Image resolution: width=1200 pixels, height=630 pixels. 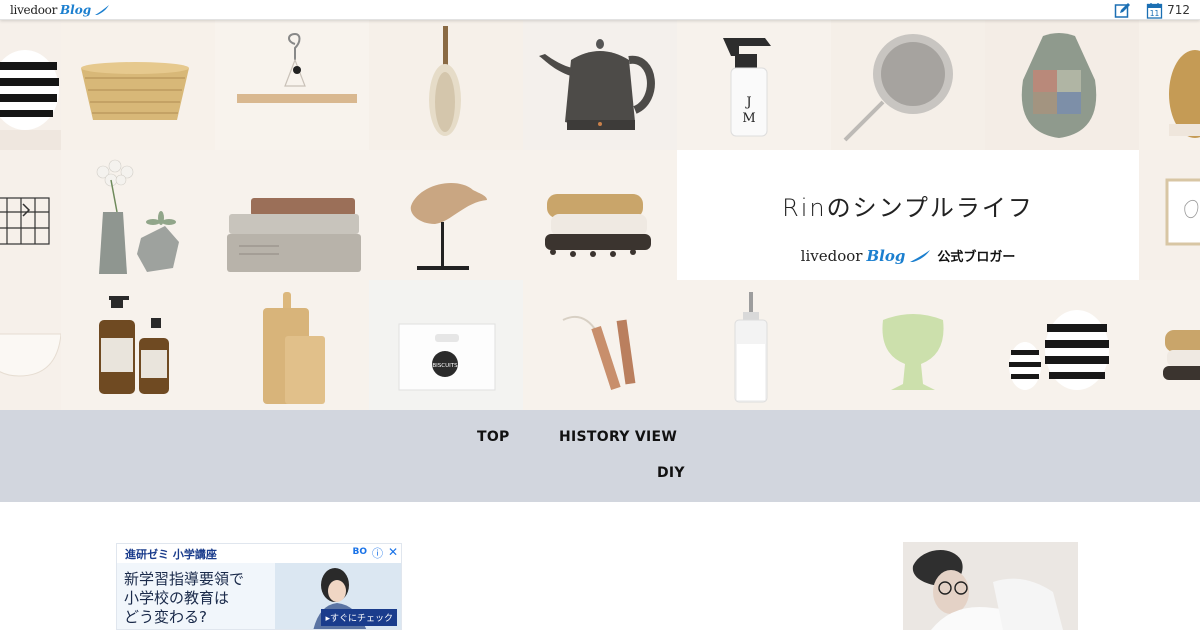 I want to click on ad-copy-line: 新学習指導要領で, so click(x=184, y=579).